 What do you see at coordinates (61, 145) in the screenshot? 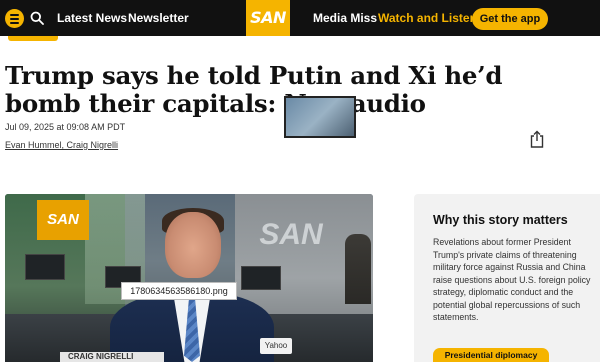
I see `article-authors: Evan Hummel, Craig Nigrelli` at bounding box center [61, 145].